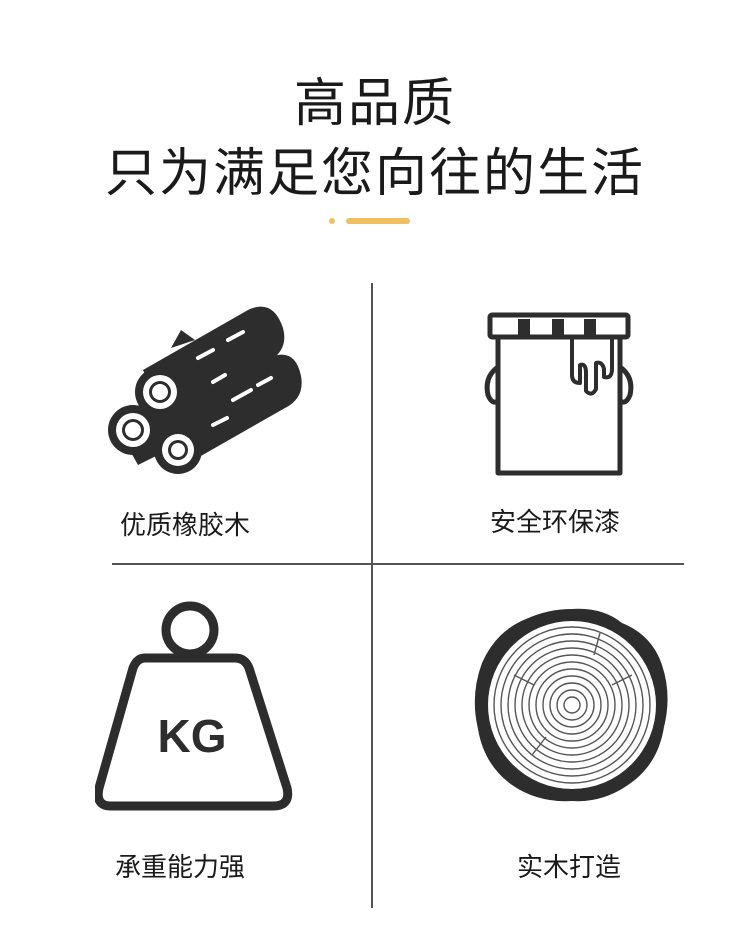  Describe the element at coordinates (205, 390) in the screenshot. I see `wood-logs-icon` at that location.